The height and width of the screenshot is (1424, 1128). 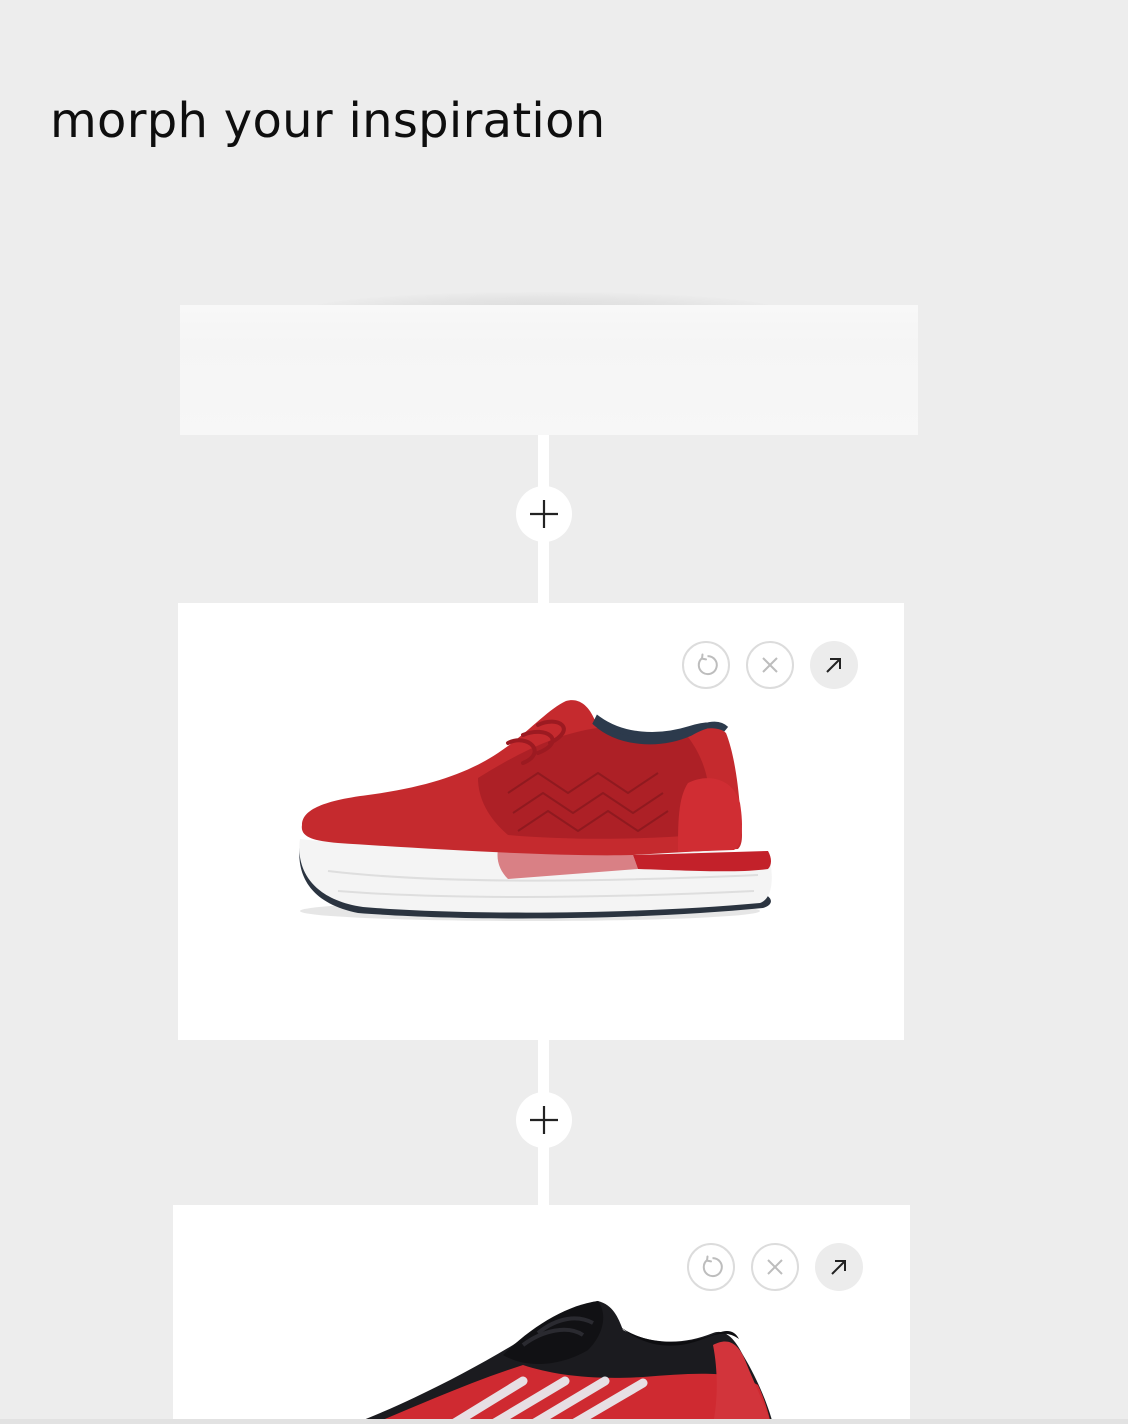 What do you see at coordinates (535, 810) in the screenshot?
I see `red-sneaker-image` at bounding box center [535, 810].